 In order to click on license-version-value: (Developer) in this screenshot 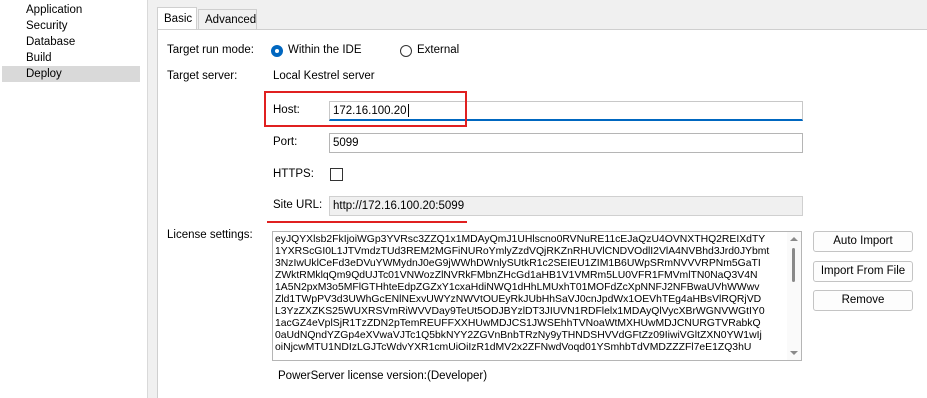, I will do `click(457, 376)`.